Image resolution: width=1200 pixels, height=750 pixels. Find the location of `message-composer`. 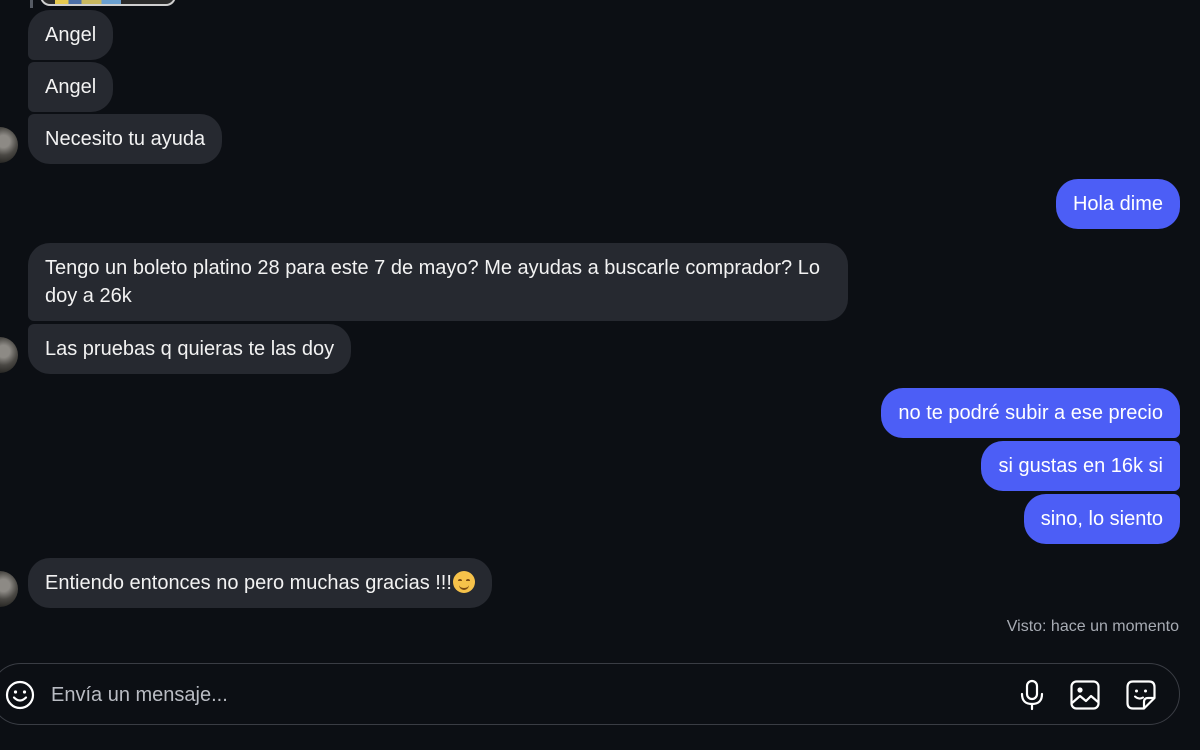

message-composer is located at coordinates (590, 694).